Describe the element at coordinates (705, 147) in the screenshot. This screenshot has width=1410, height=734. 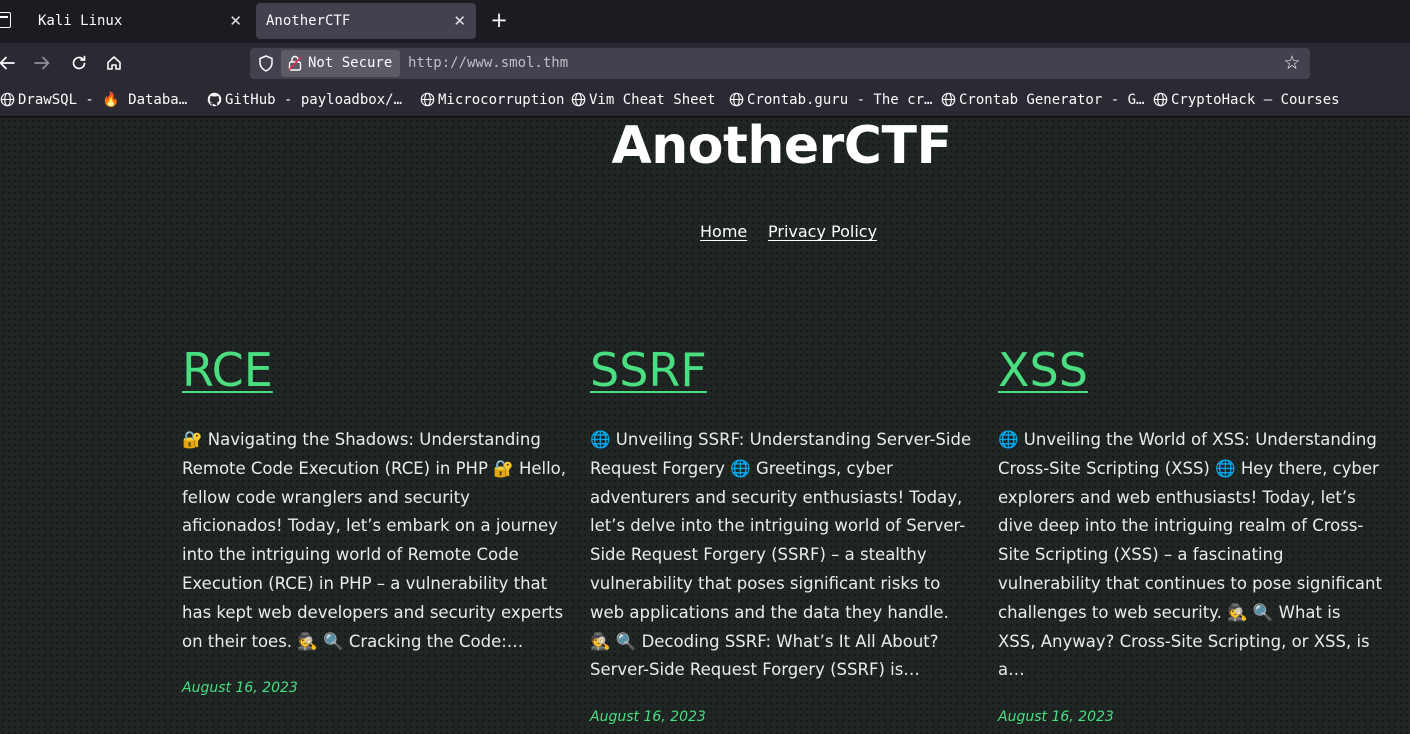
I see `site-title: AnotherCTF` at that location.